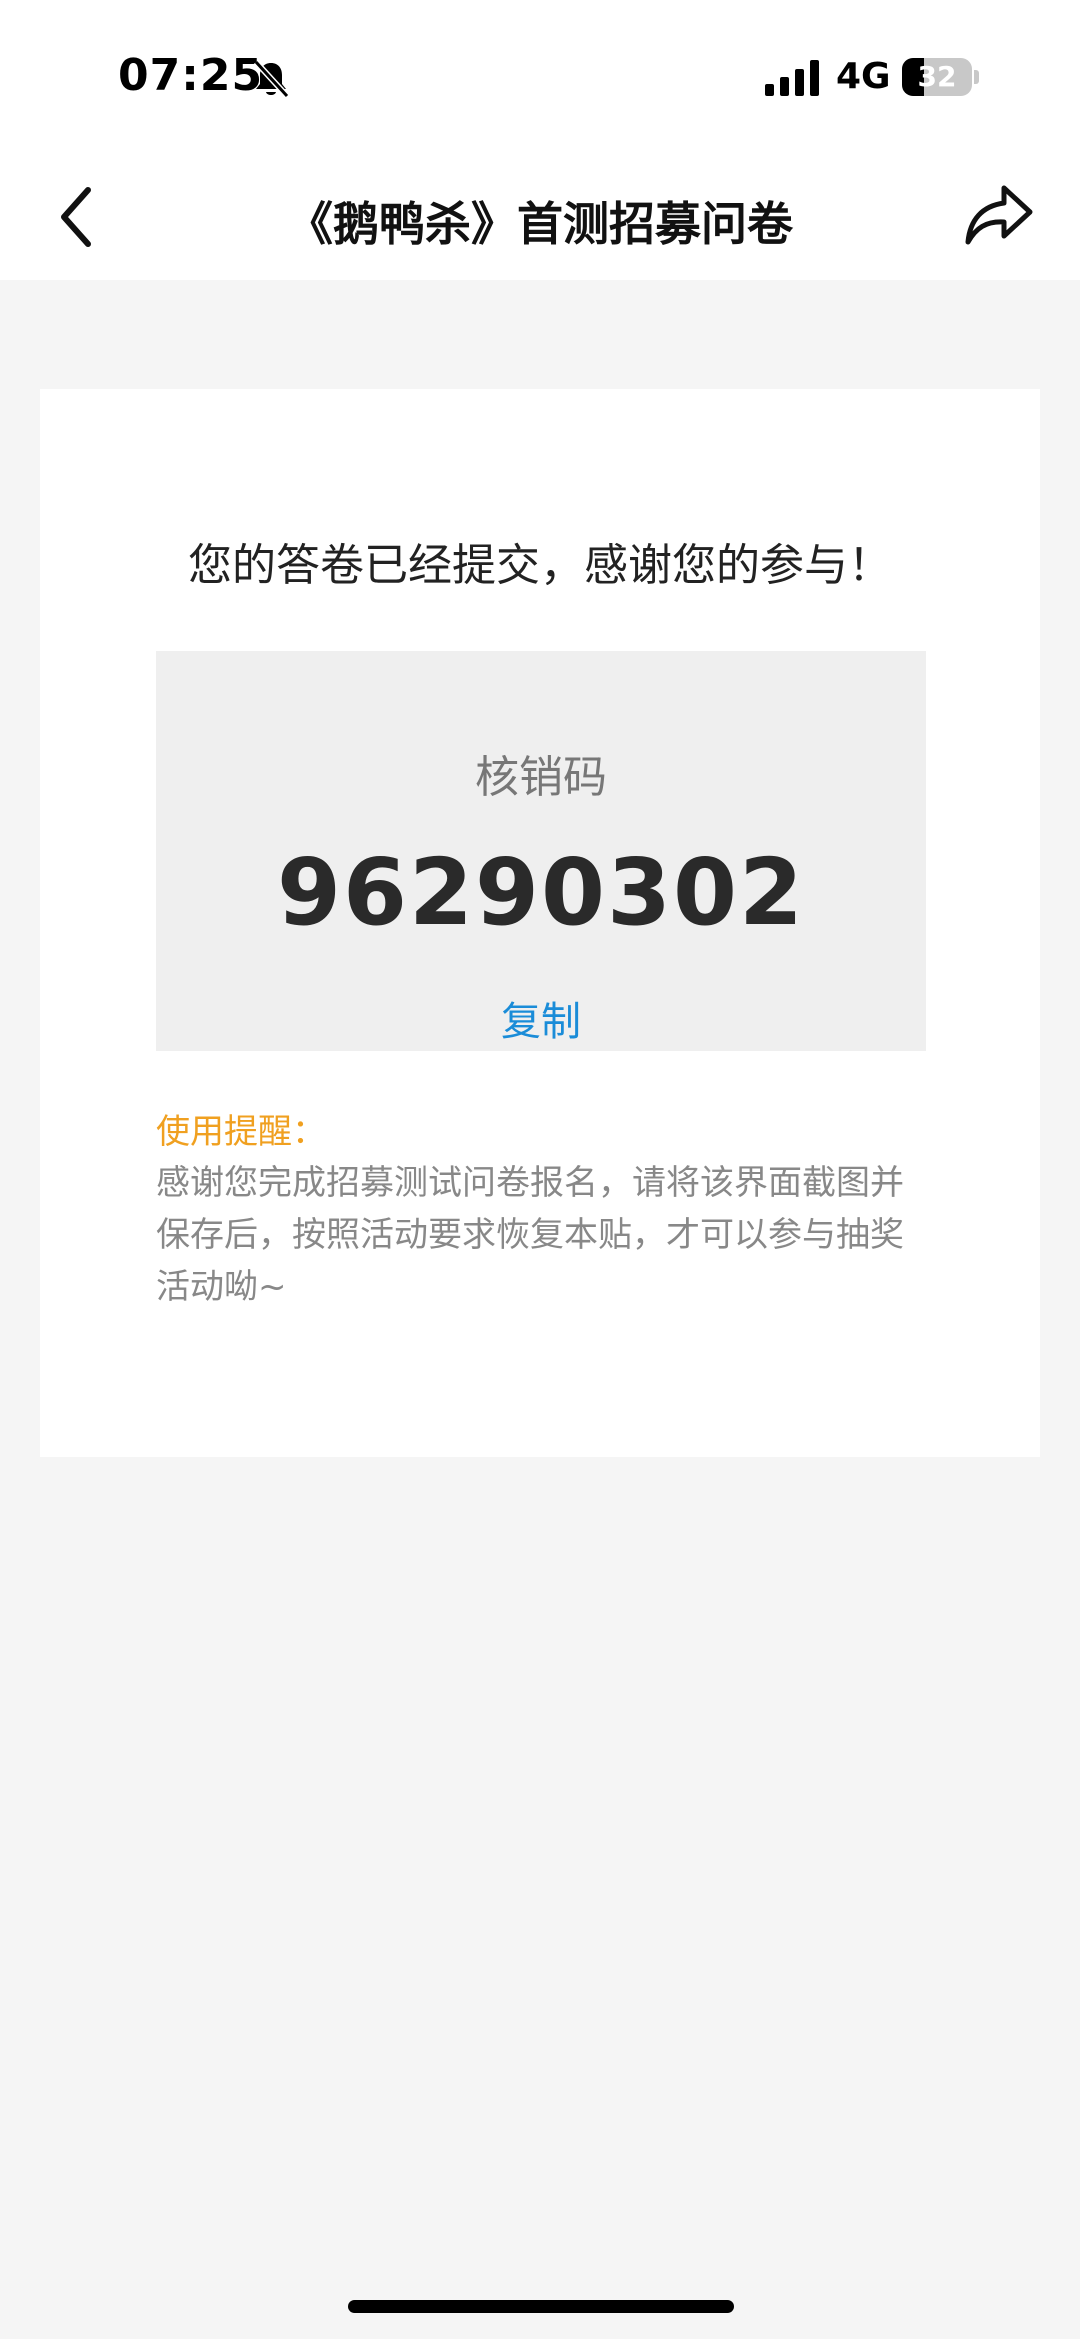 The image size is (1080, 2339). What do you see at coordinates (540, 224) in the screenshot?
I see `page-title: 《鹅鸭杀》首测招募问卷` at bounding box center [540, 224].